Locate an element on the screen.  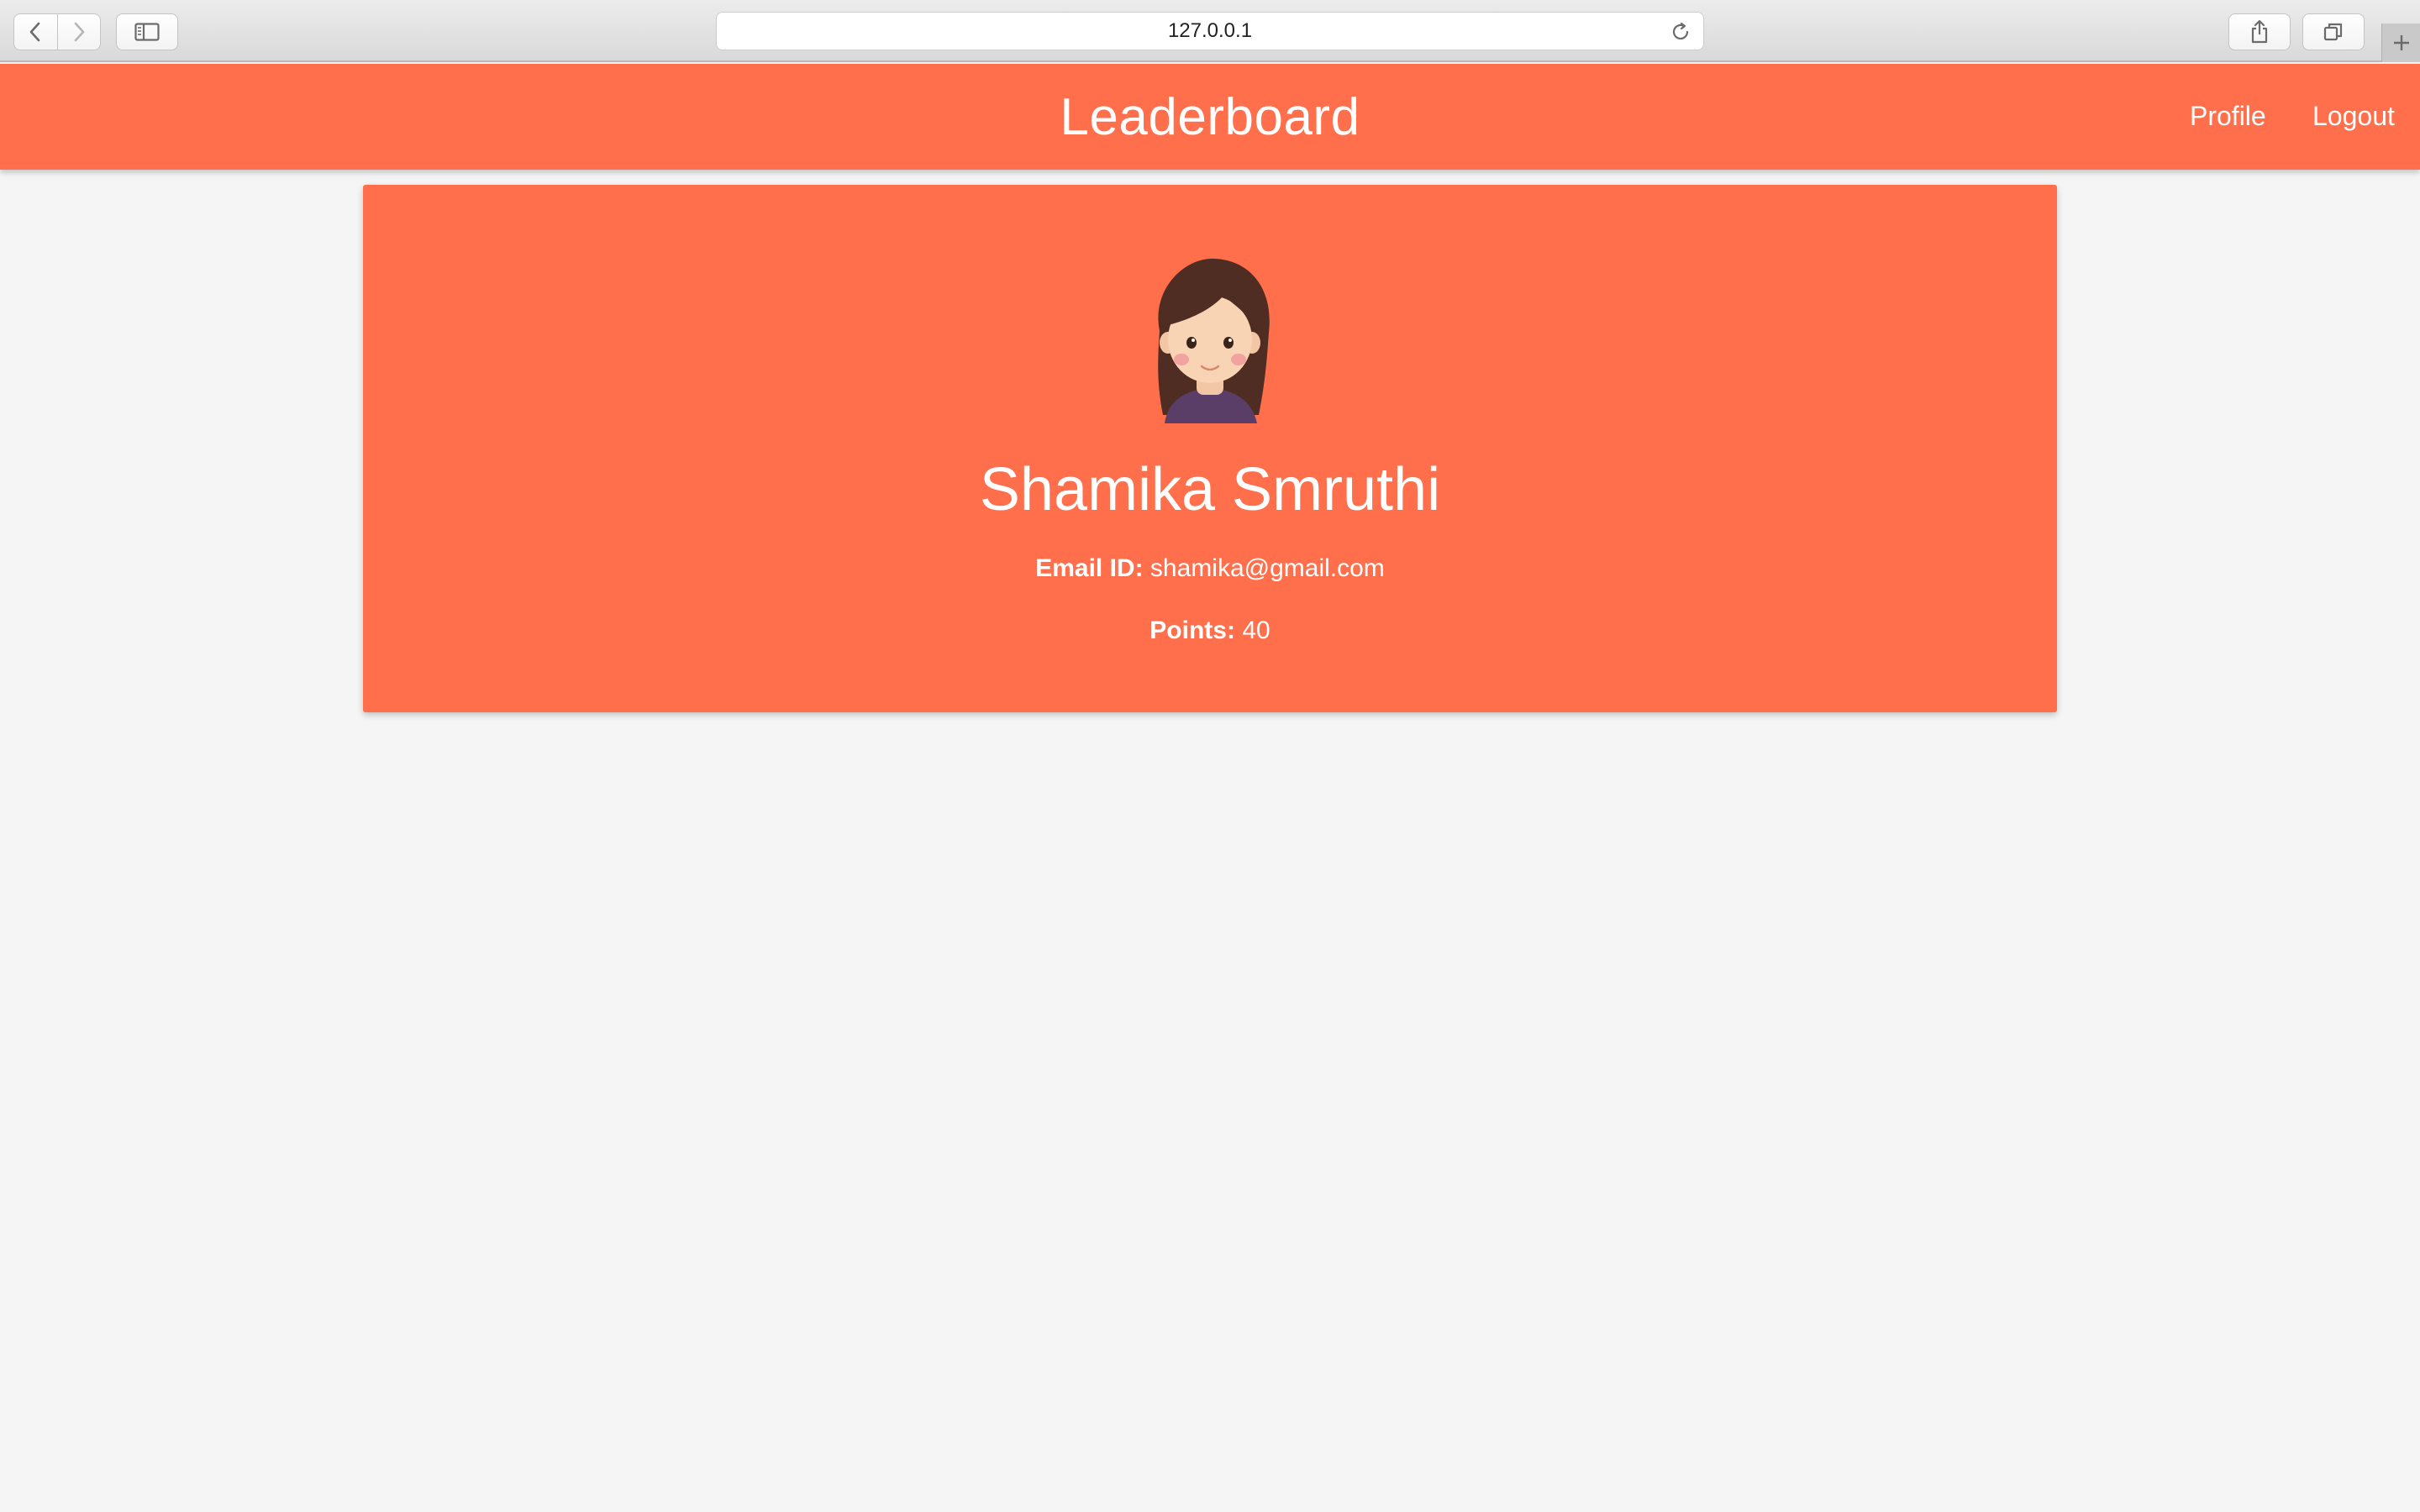
app-header: Leaderboard Profile Logout is located at coordinates (1210, 117).